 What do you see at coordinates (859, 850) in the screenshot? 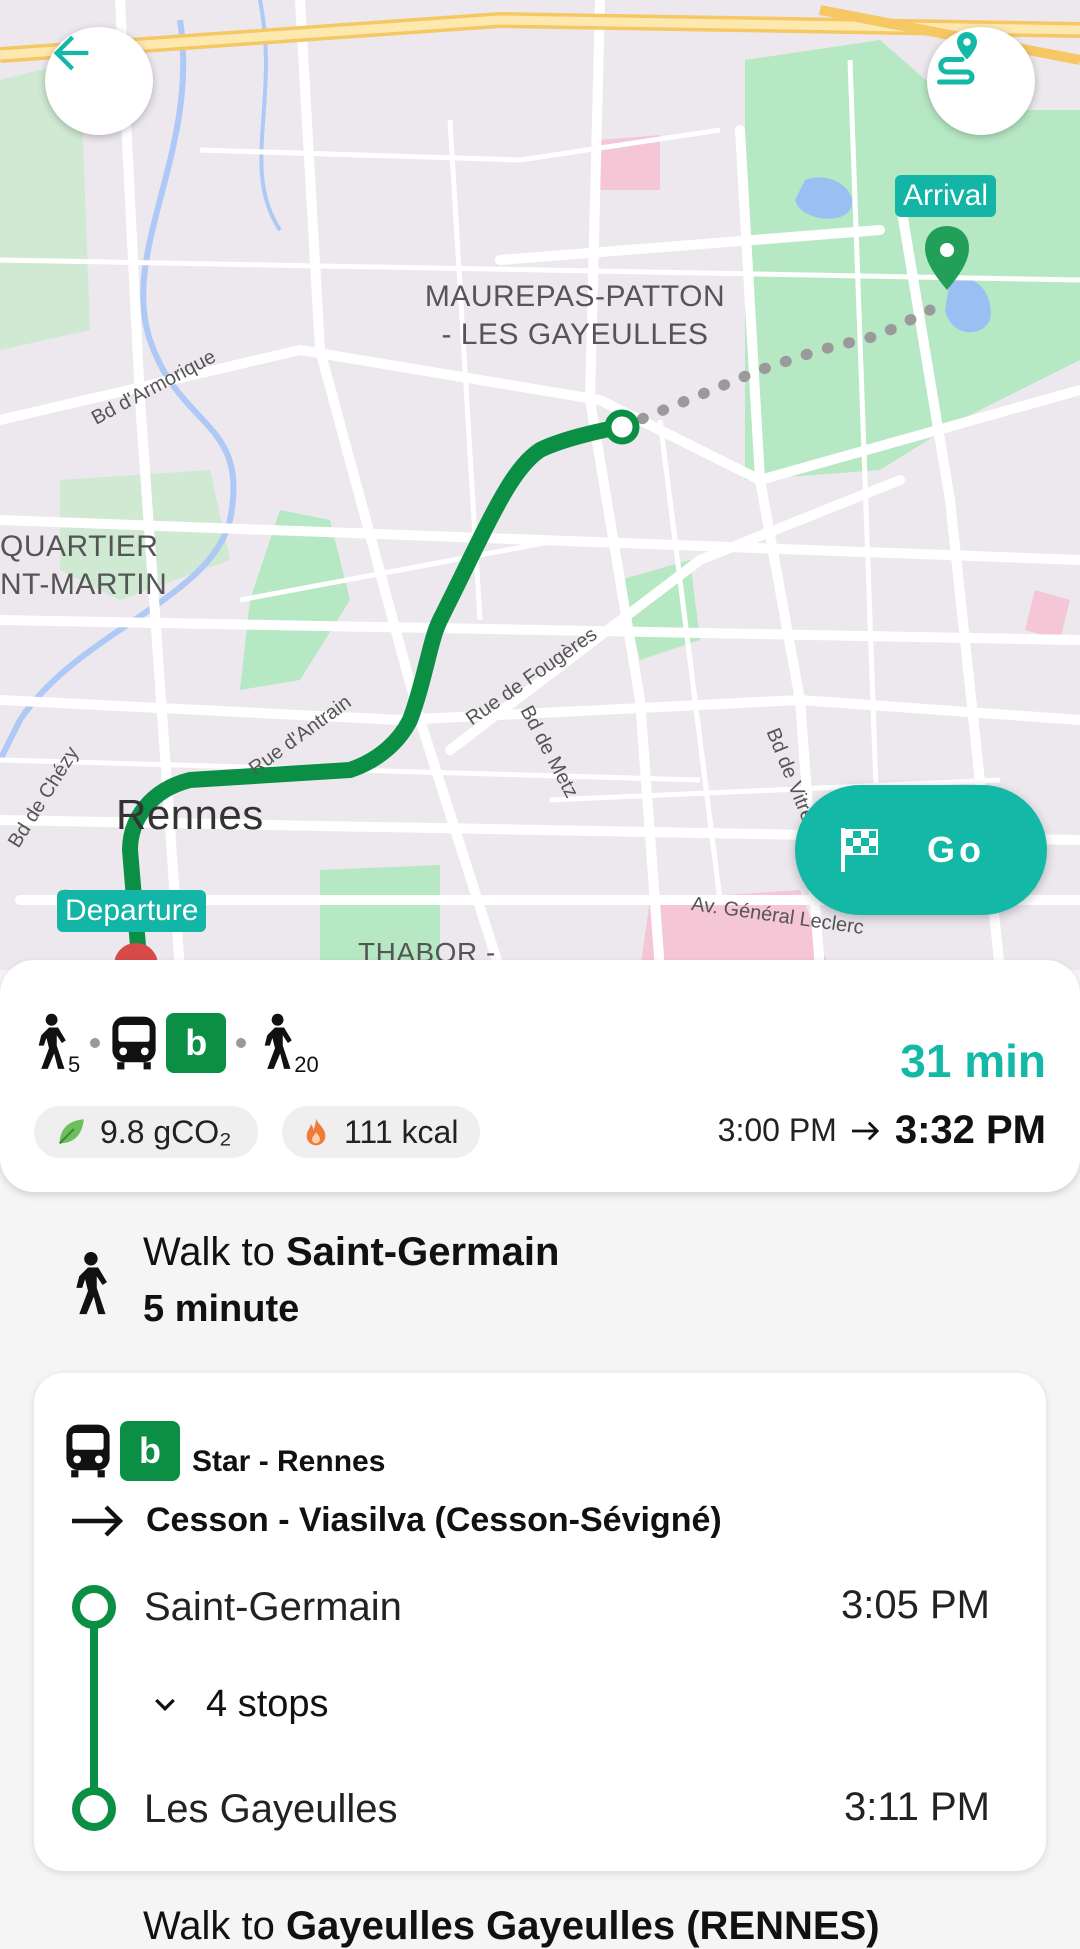
I see `checkered-flag-icon` at bounding box center [859, 850].